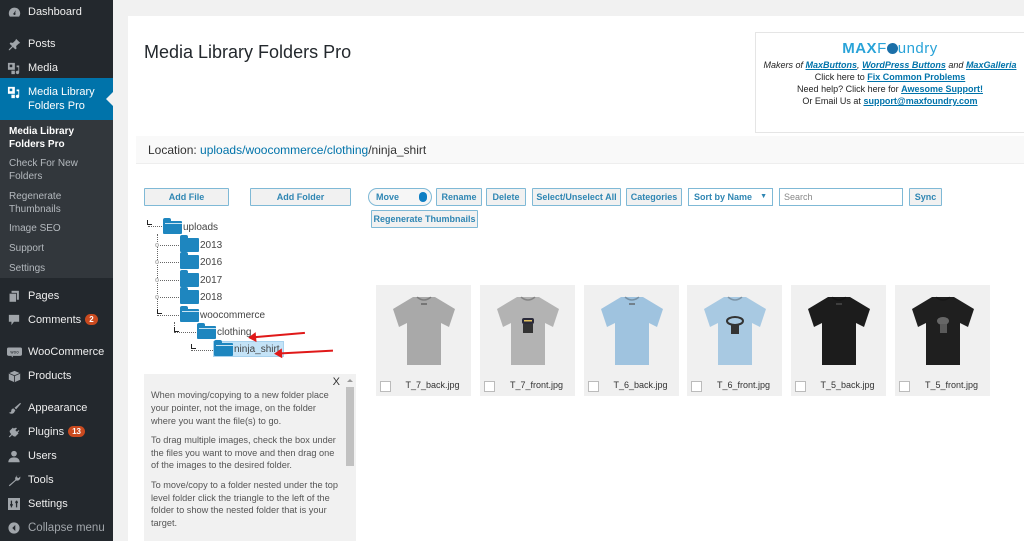  What do you see at coordinates (201, 227) in the screenshot?
I see `folder-label: uploads` at bounding box center [201, 227].